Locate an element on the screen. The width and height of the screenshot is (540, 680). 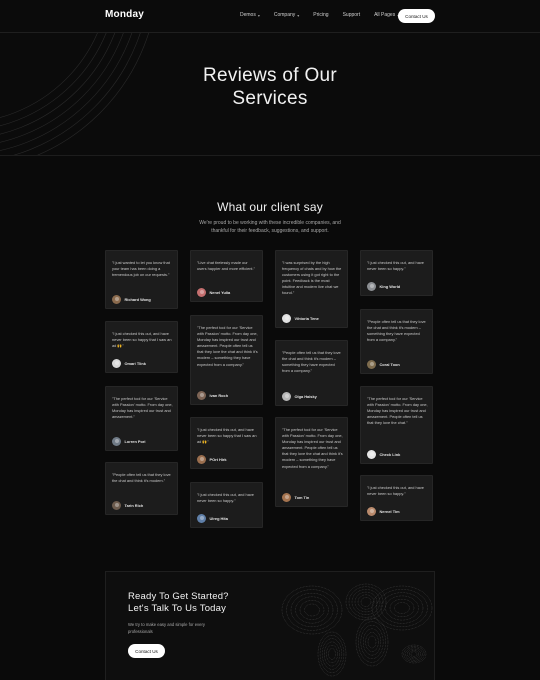
reviewer: King World is located at coordinates (383, 286).